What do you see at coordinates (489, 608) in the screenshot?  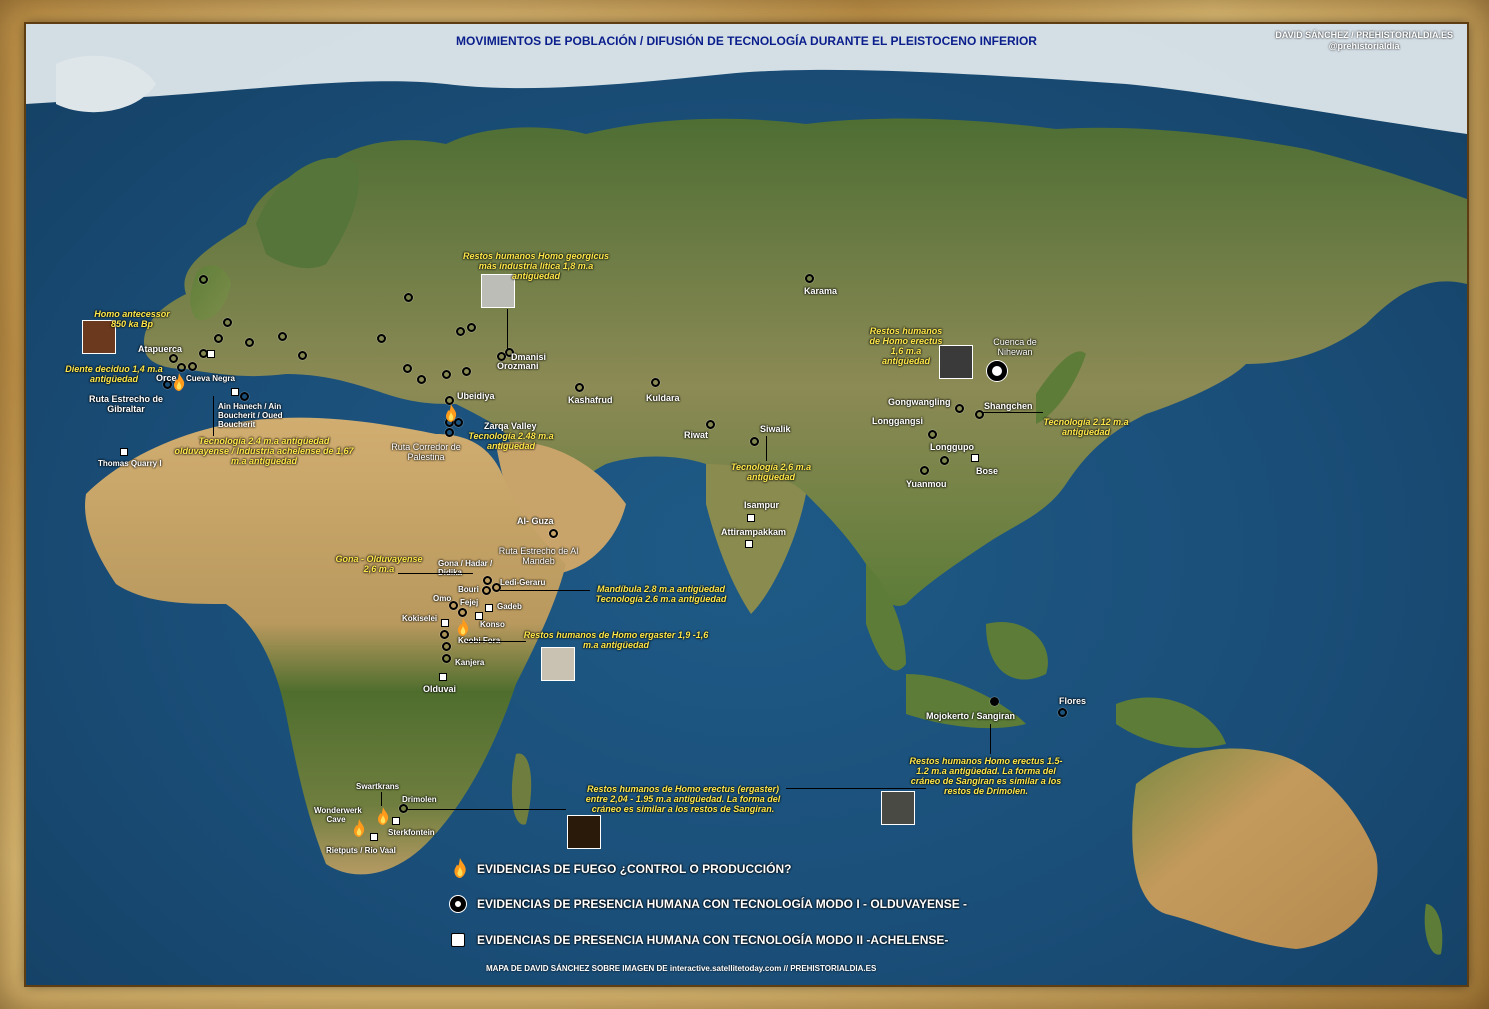 I see `site-square-gadeb` at bounding box center [489, 608].